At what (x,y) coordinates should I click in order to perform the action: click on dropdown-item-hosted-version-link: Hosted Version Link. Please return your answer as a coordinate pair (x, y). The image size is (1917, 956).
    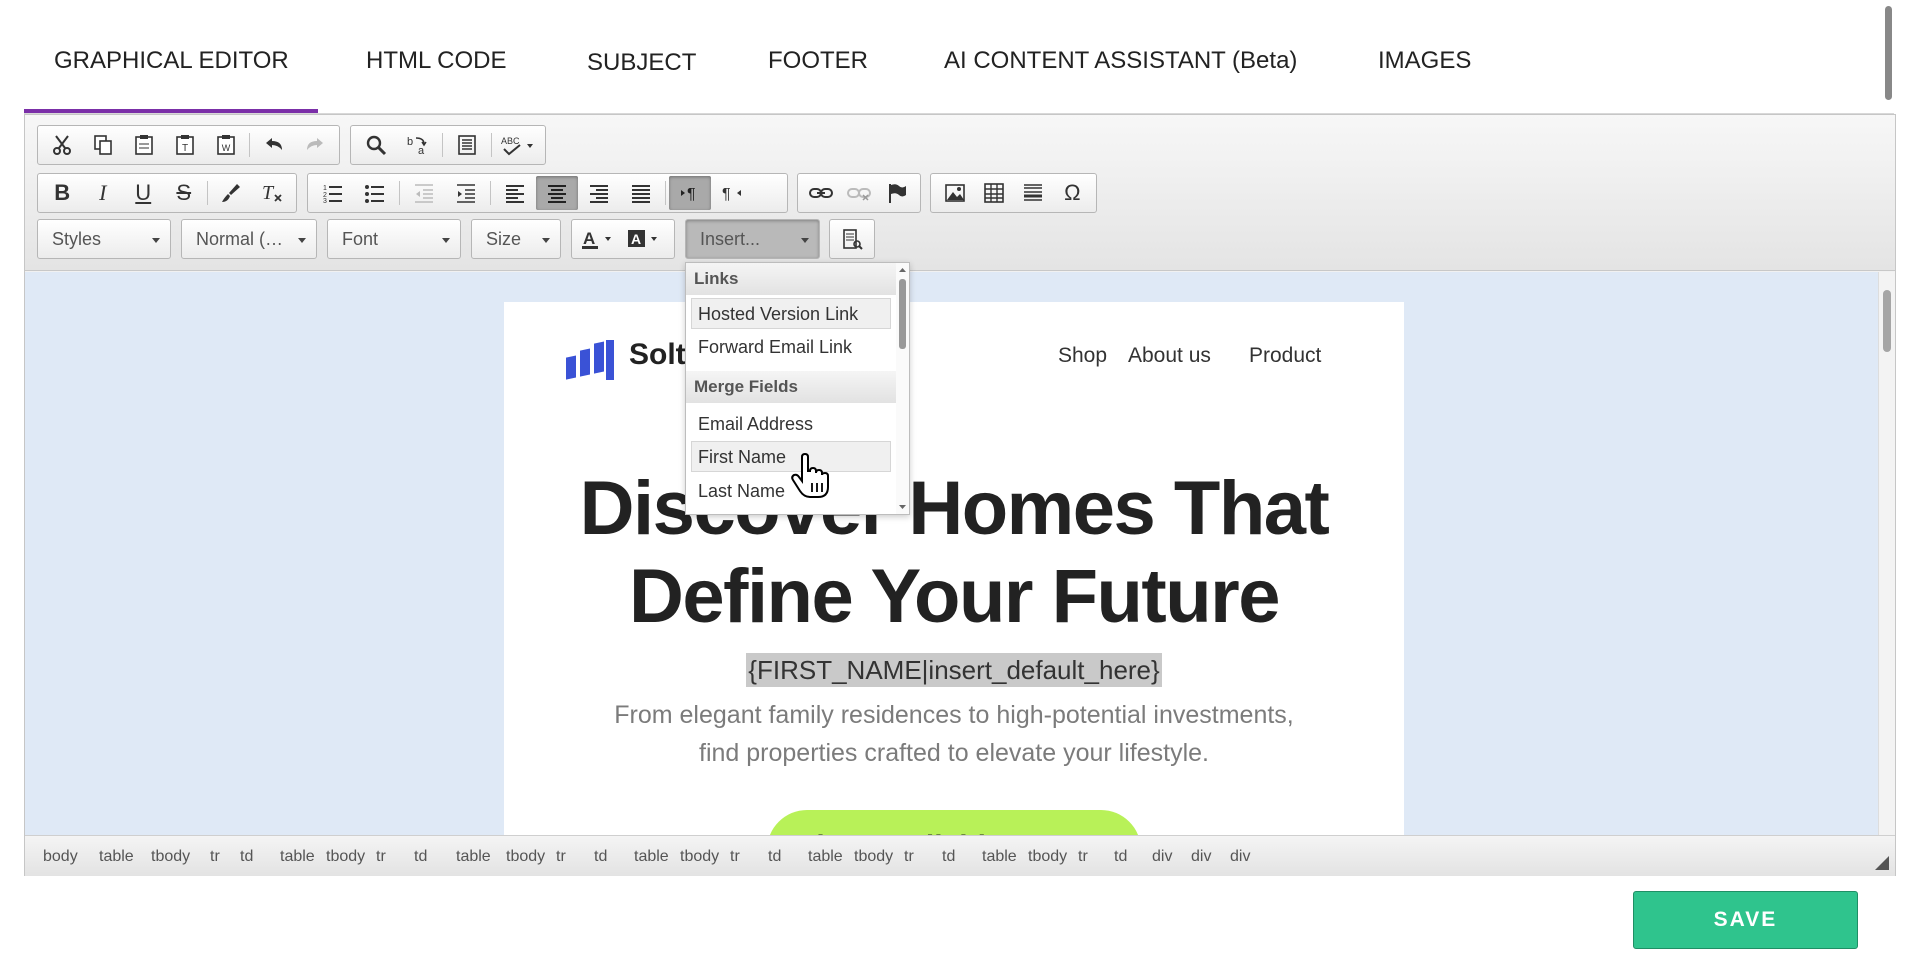
    Looking at the image, I should click on (791, 313).